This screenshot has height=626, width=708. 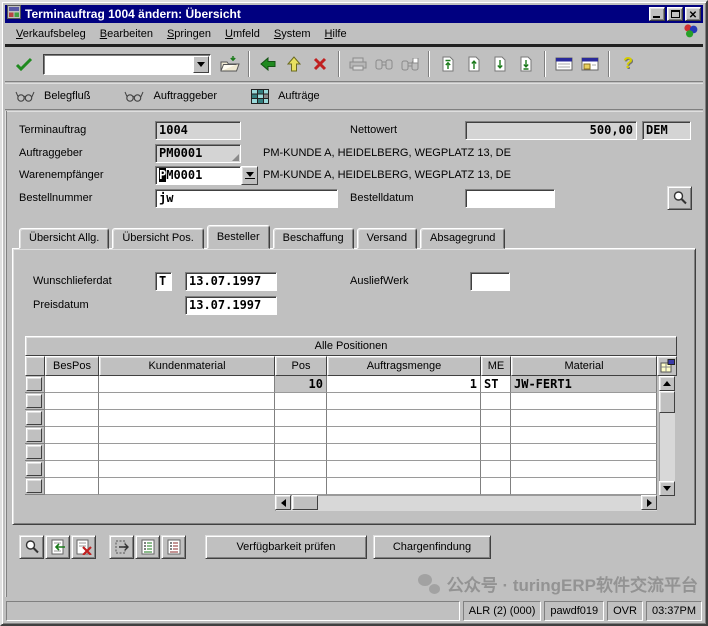 I want to click on scroll-right-button, so click(x=649, y=502).